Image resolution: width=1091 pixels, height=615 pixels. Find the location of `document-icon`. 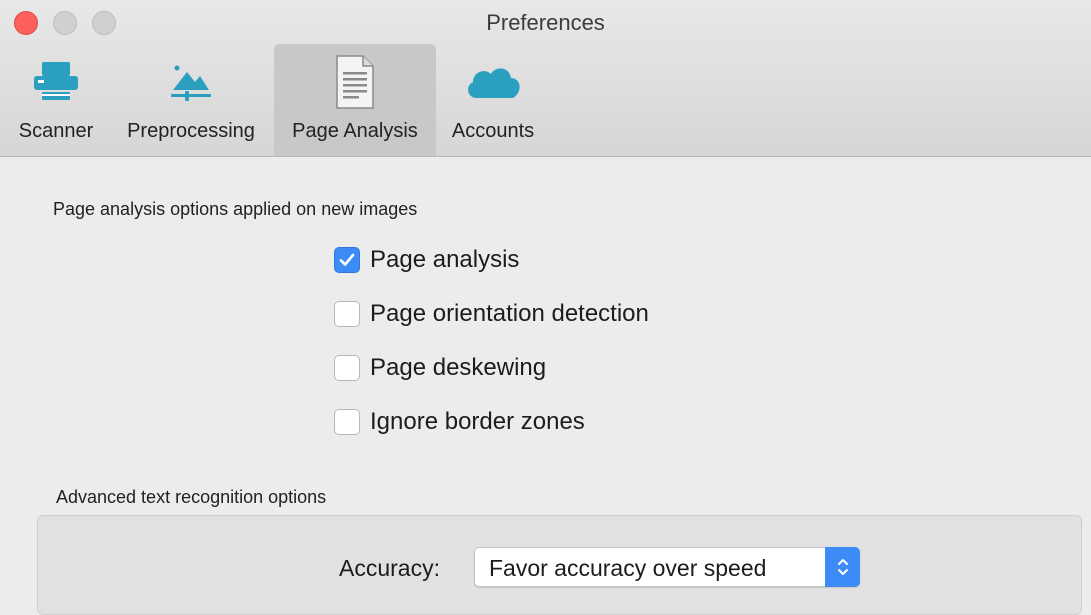

document-icon is located at coordinates (355, 82).